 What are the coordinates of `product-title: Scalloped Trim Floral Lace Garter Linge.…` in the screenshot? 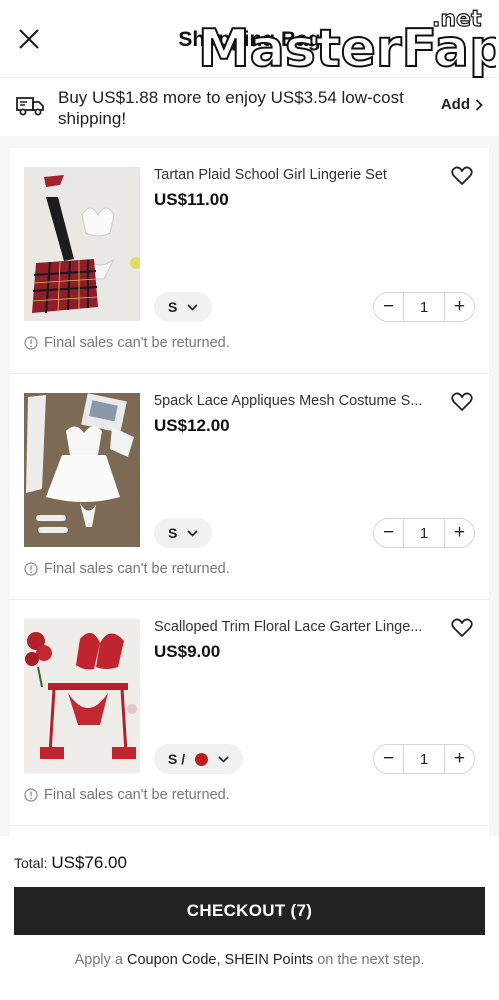 It's located at (298, 627).